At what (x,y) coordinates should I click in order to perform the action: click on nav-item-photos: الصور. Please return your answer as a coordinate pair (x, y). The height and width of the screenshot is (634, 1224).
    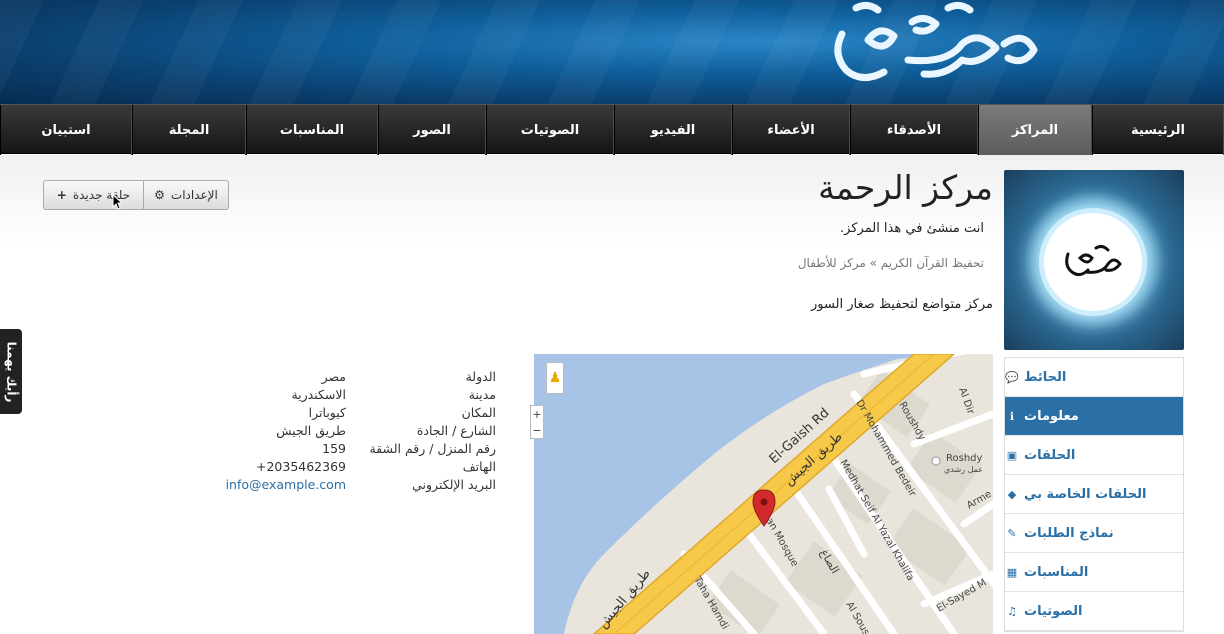
    Looking at the image, I should click on (432, 130).